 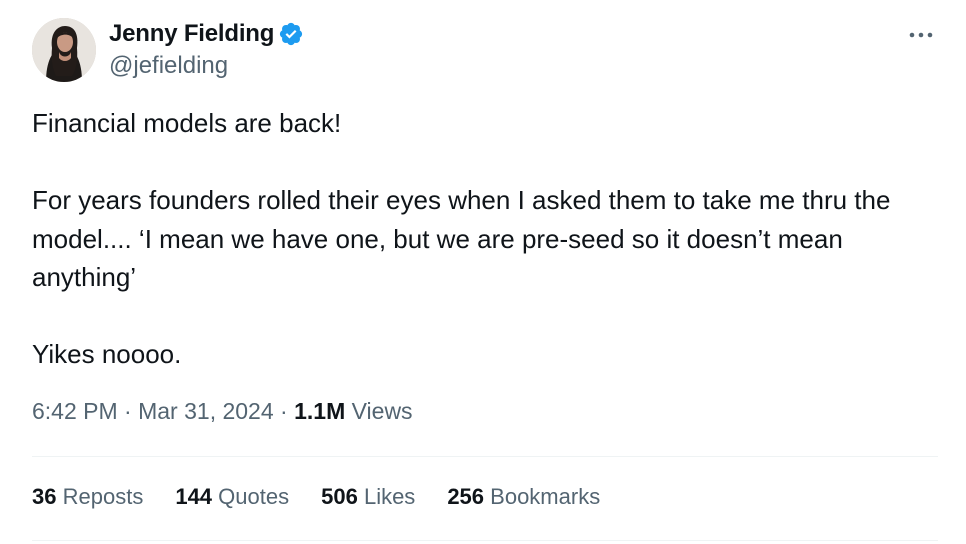 What do you see at coordinates (187, 123) in the screenshot?
I see `tweet-line-1: Financial models are back!` at bounding box center [187, 123].